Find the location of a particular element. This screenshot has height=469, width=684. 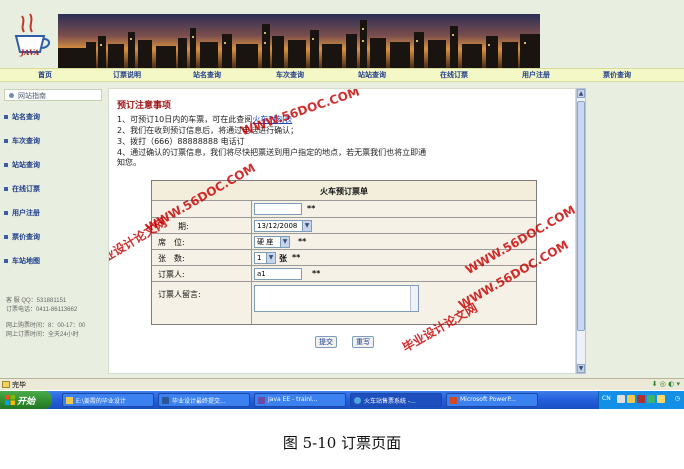

notice-line-5: 知您。 is located at coordinates (129, 162).